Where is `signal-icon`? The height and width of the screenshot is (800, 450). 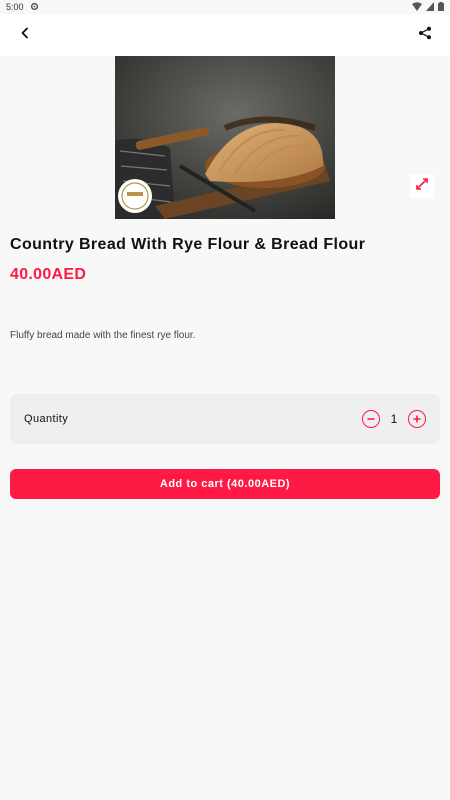 signal-icon is located at coordinates (430, 7).